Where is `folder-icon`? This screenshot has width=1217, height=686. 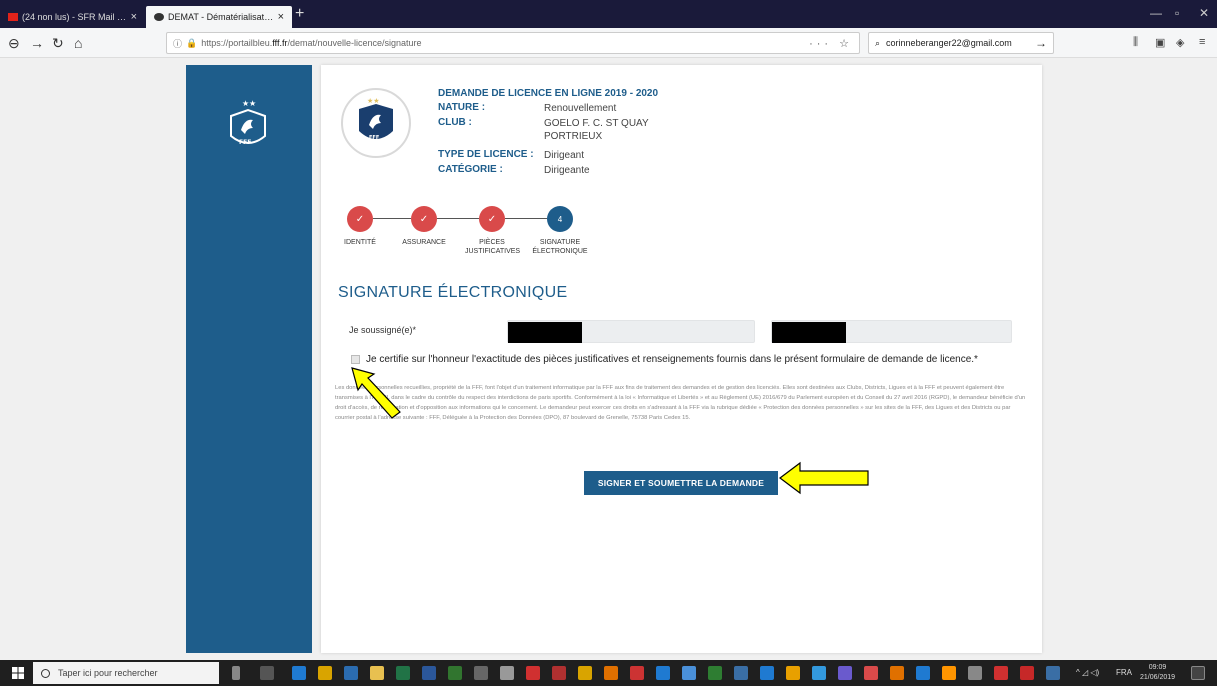
folder-icon is located at coordinates (585, 673).